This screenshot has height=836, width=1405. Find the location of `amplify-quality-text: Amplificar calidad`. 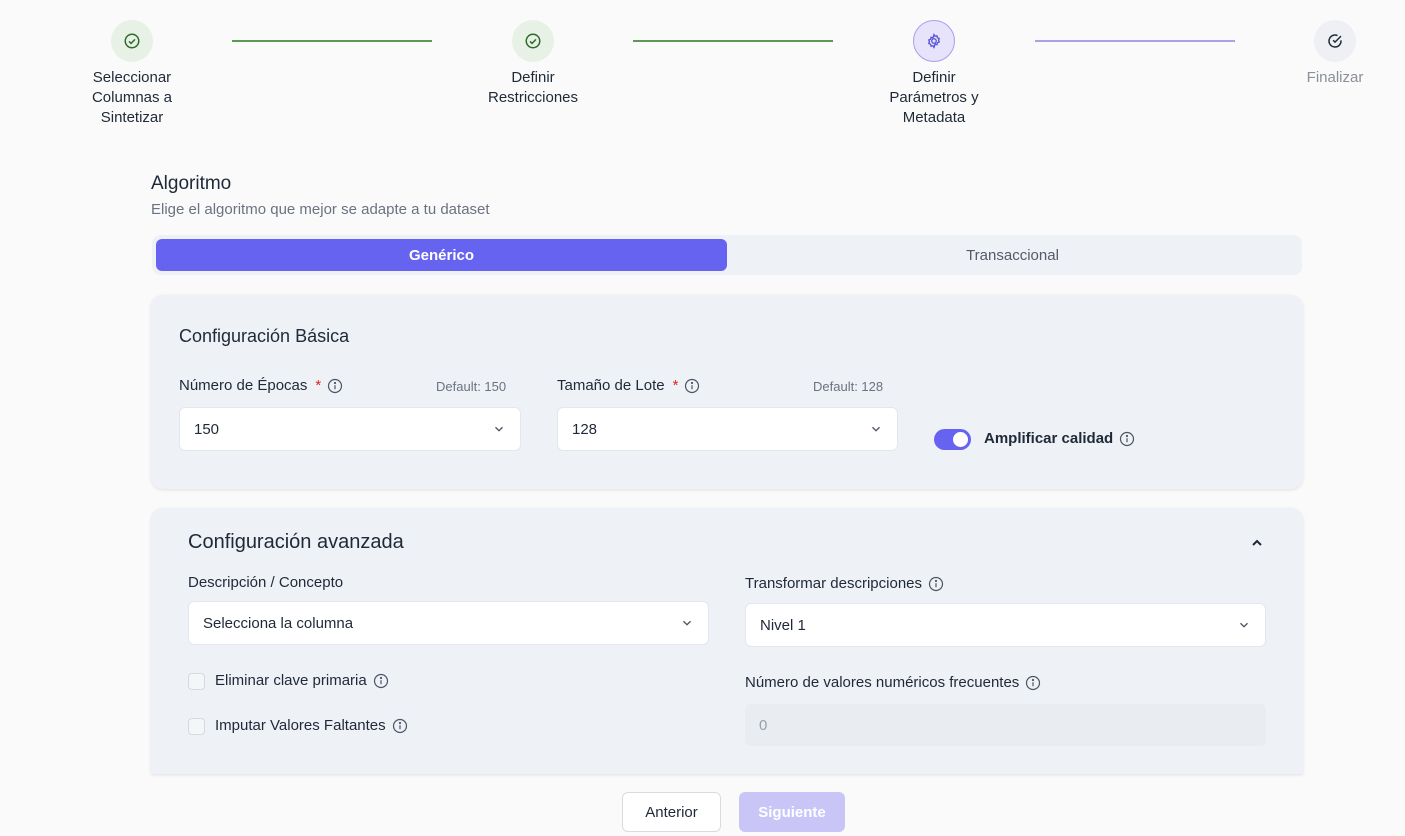

amplify-quality-text: Amplificar calidad is located at coordinates (1049, 438).